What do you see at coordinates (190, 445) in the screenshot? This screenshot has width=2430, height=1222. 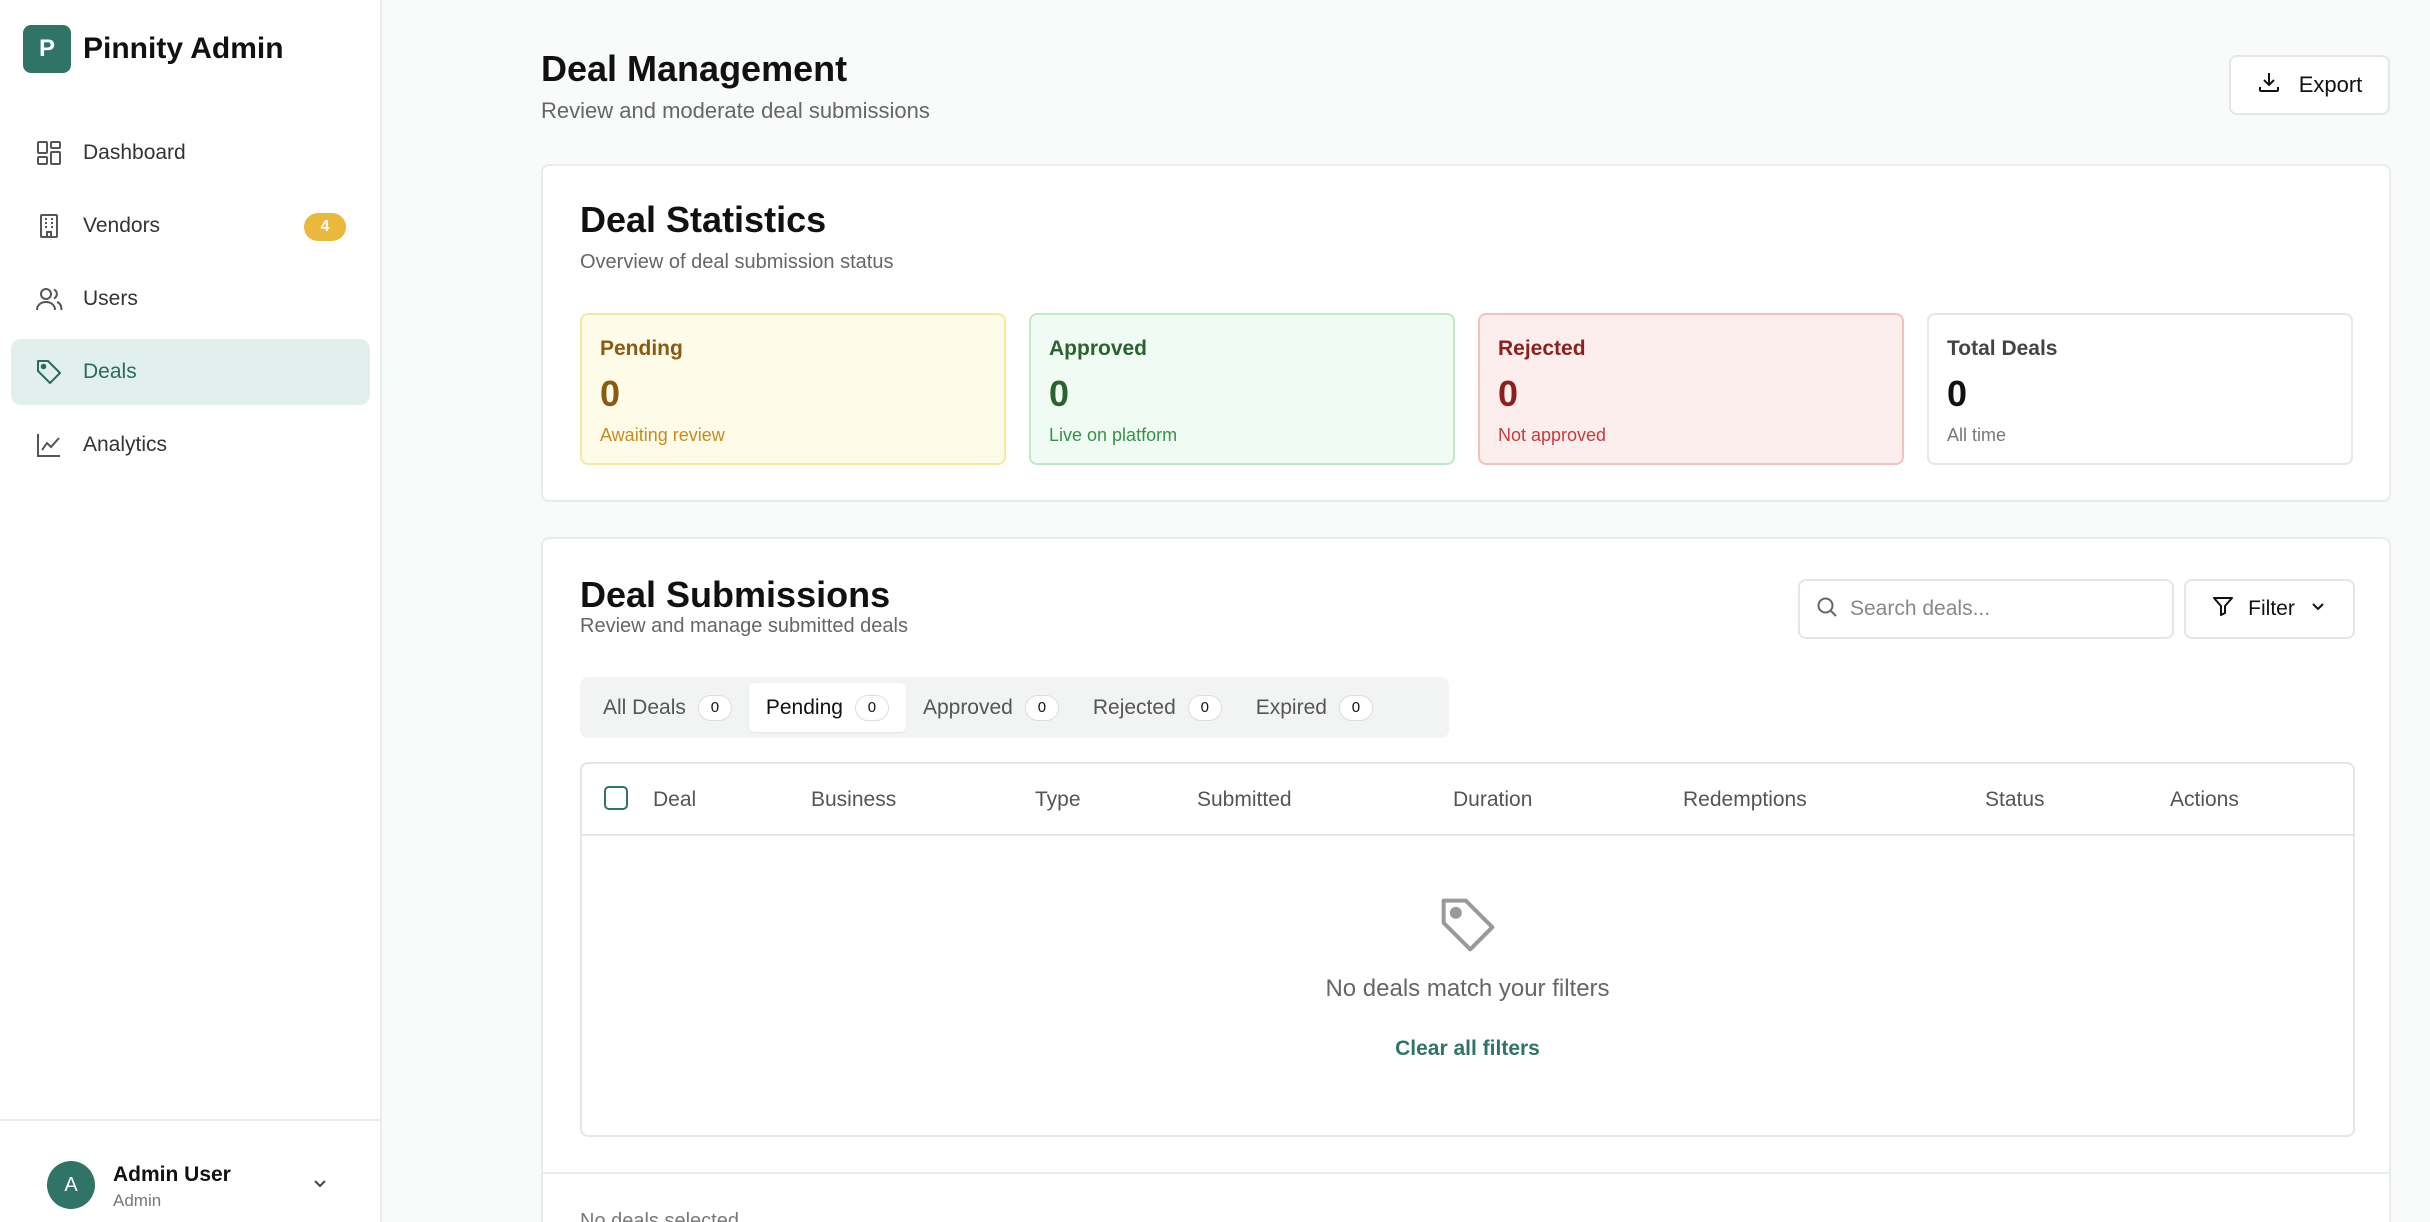 I see `sidebar-item-analytics: Analytics` at bounding box center [190, 445].